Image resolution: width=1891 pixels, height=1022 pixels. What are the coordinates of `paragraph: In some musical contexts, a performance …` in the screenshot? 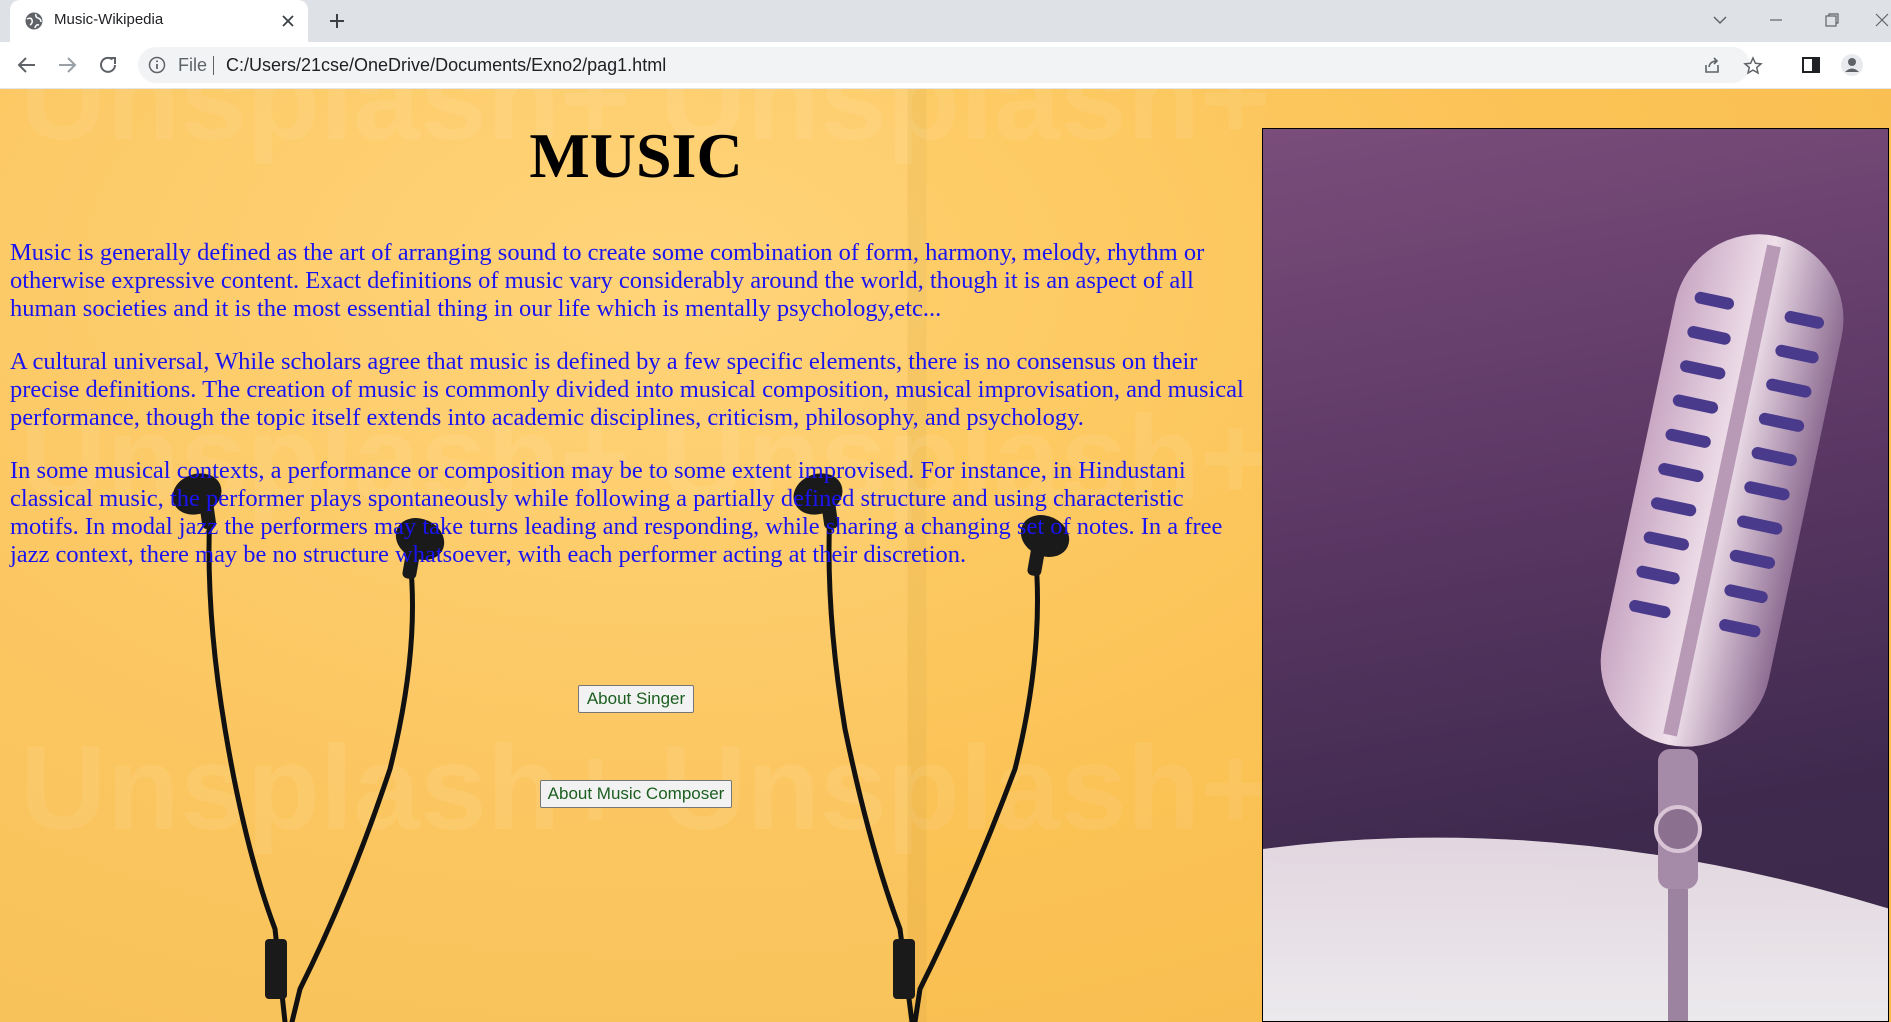 It's located at (616, 512).